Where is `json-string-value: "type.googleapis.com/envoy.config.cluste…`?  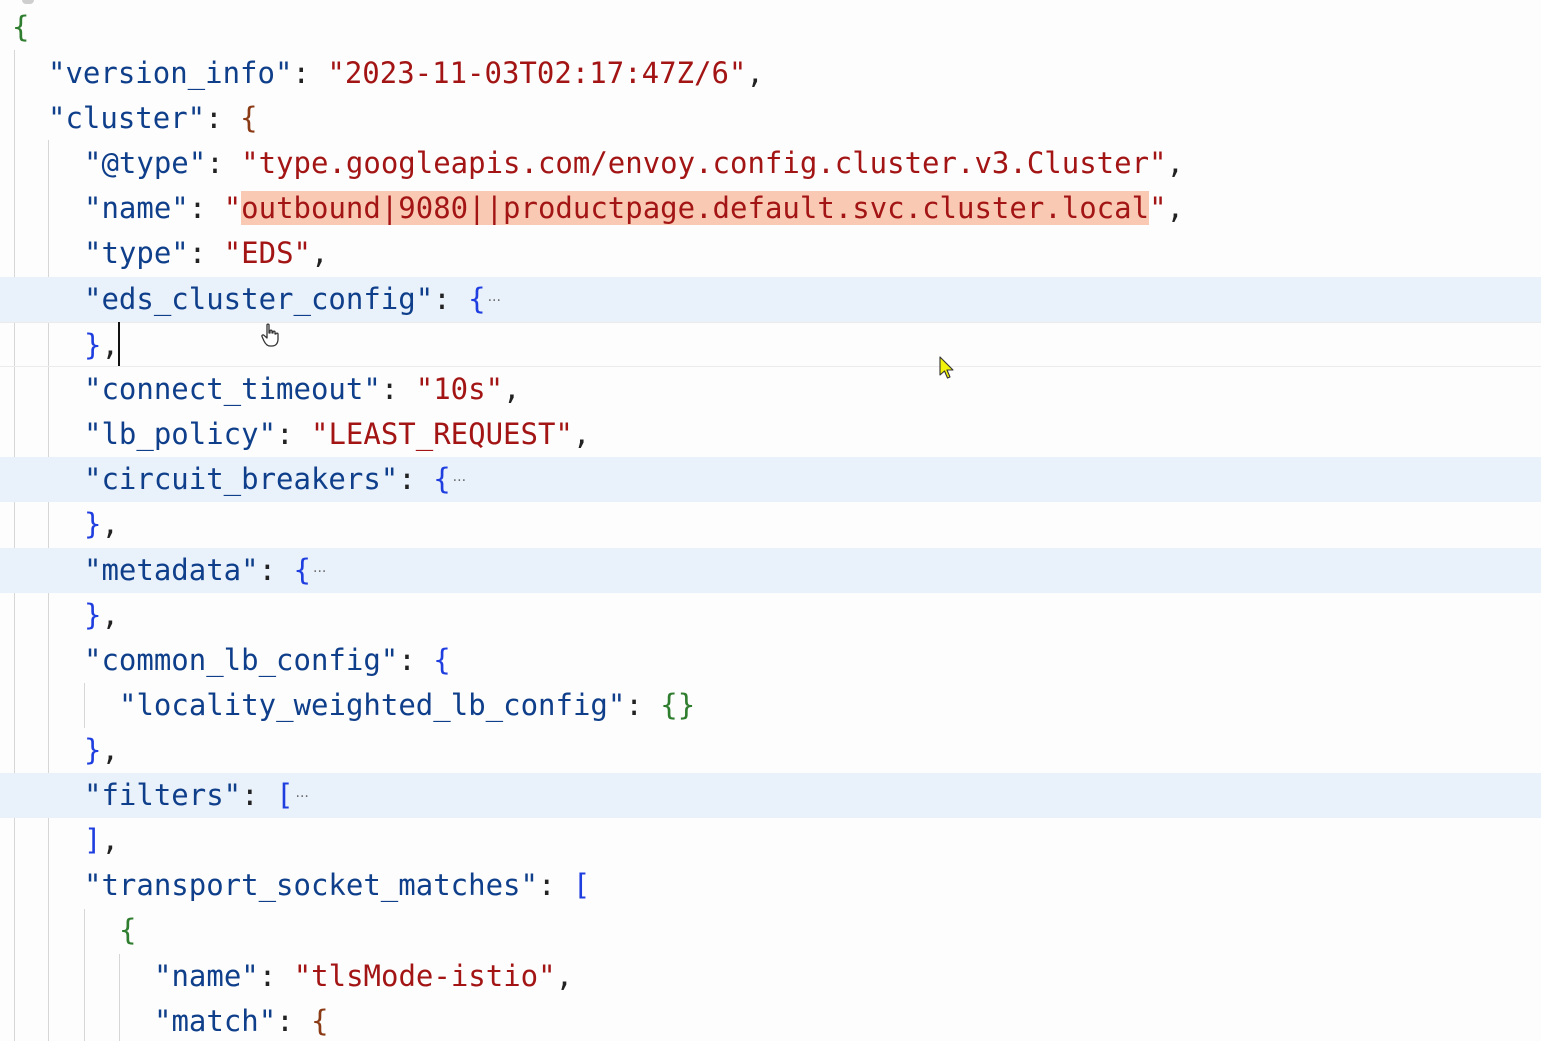
json-string-value: "type.googleapis.com/envoy.config.cluste… is located at coordinates (704, 163).